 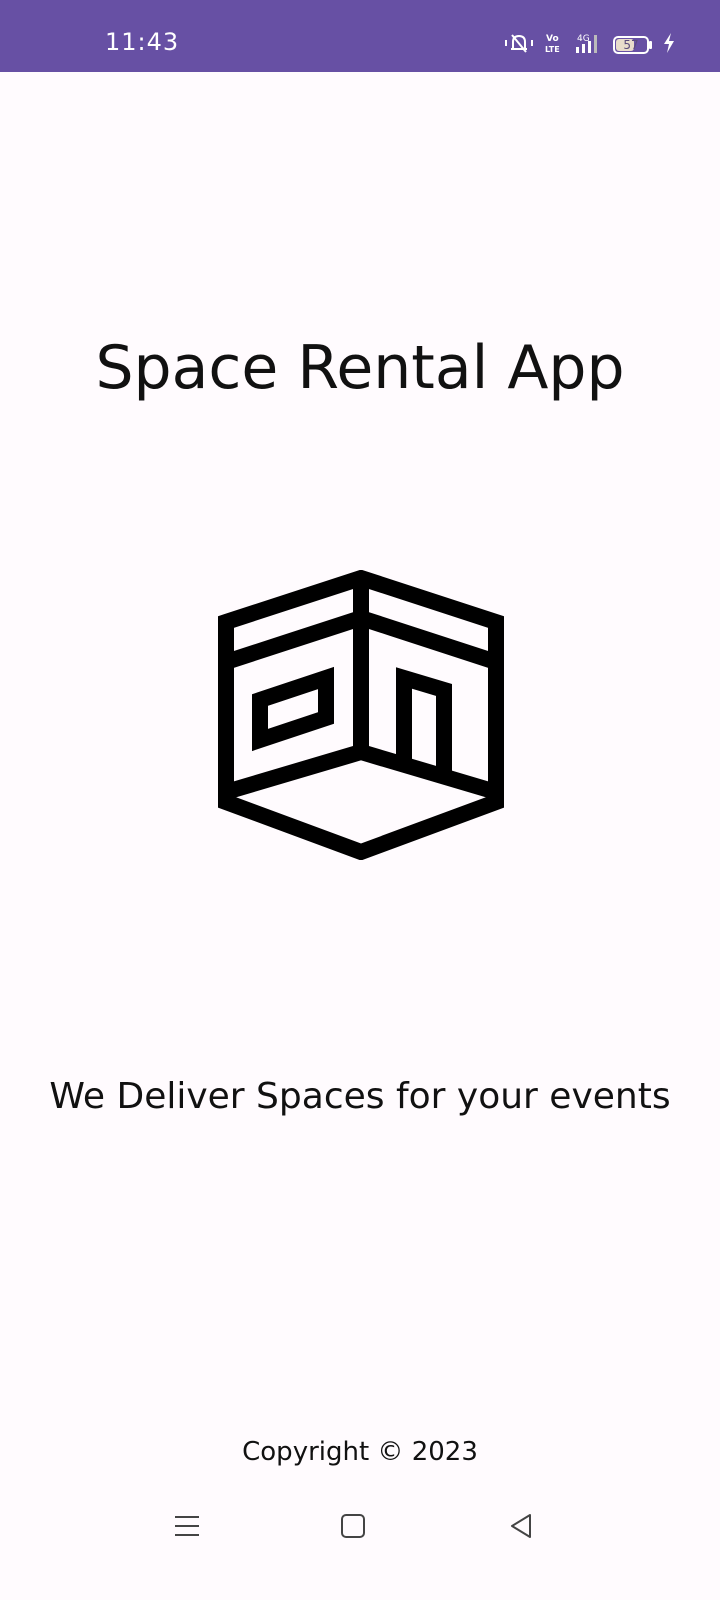 I want to click on battery-tip, so click(x=650, y=45).